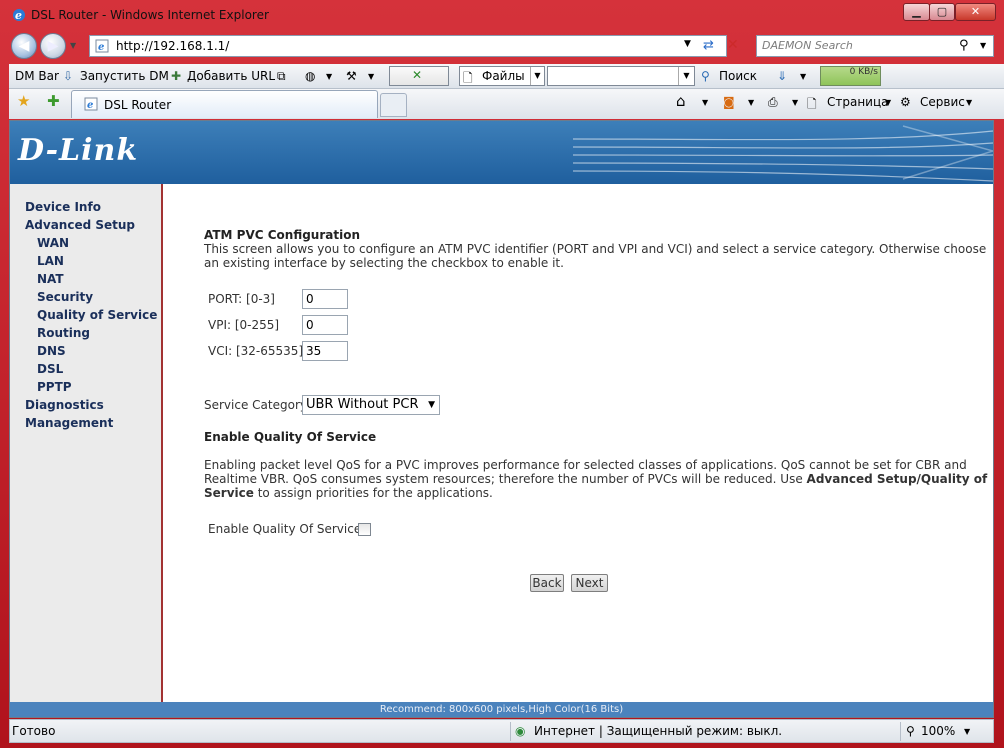 The image size is (1004, 748). Describe the element at coordinates (773, 102) in the screenshot. I see `print-icon: ⎙` at that location.